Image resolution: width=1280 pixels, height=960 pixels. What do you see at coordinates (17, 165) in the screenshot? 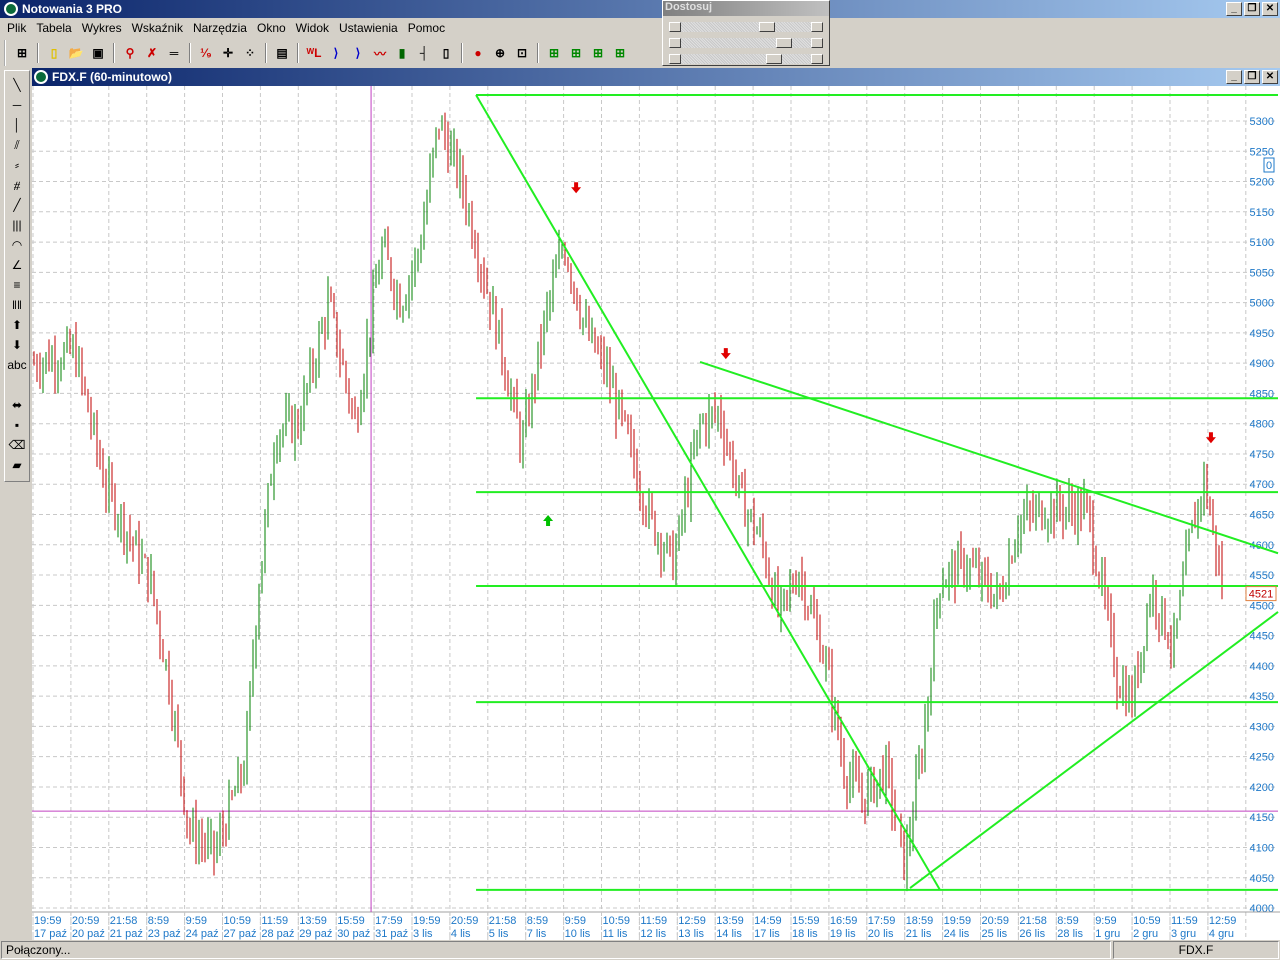
I see `fan-icon: ⸗` at bounding box center [17, 165].